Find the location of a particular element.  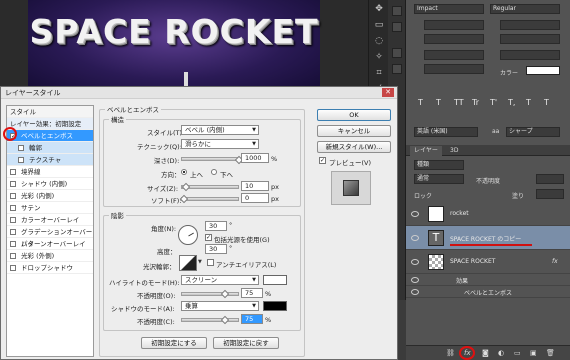

layer-name: SPACE ROCKET のコピー is located at coordinates (485, 238).